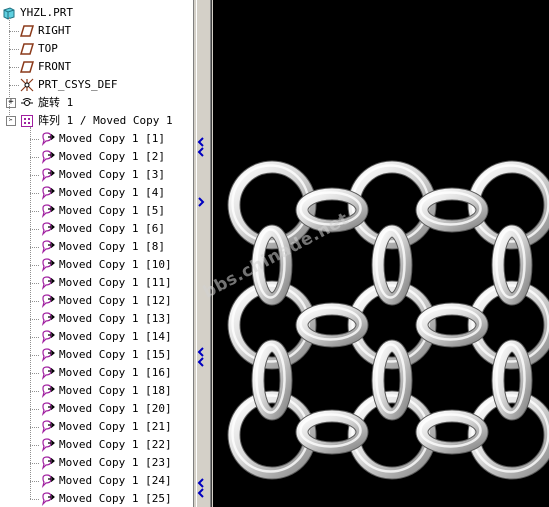  What do you see at coordinates (96, 121) in the screenshot?
I see `tree-item-pattern: - 阵列 1 / Moved Copy 1` at bounding box center [96, 121].